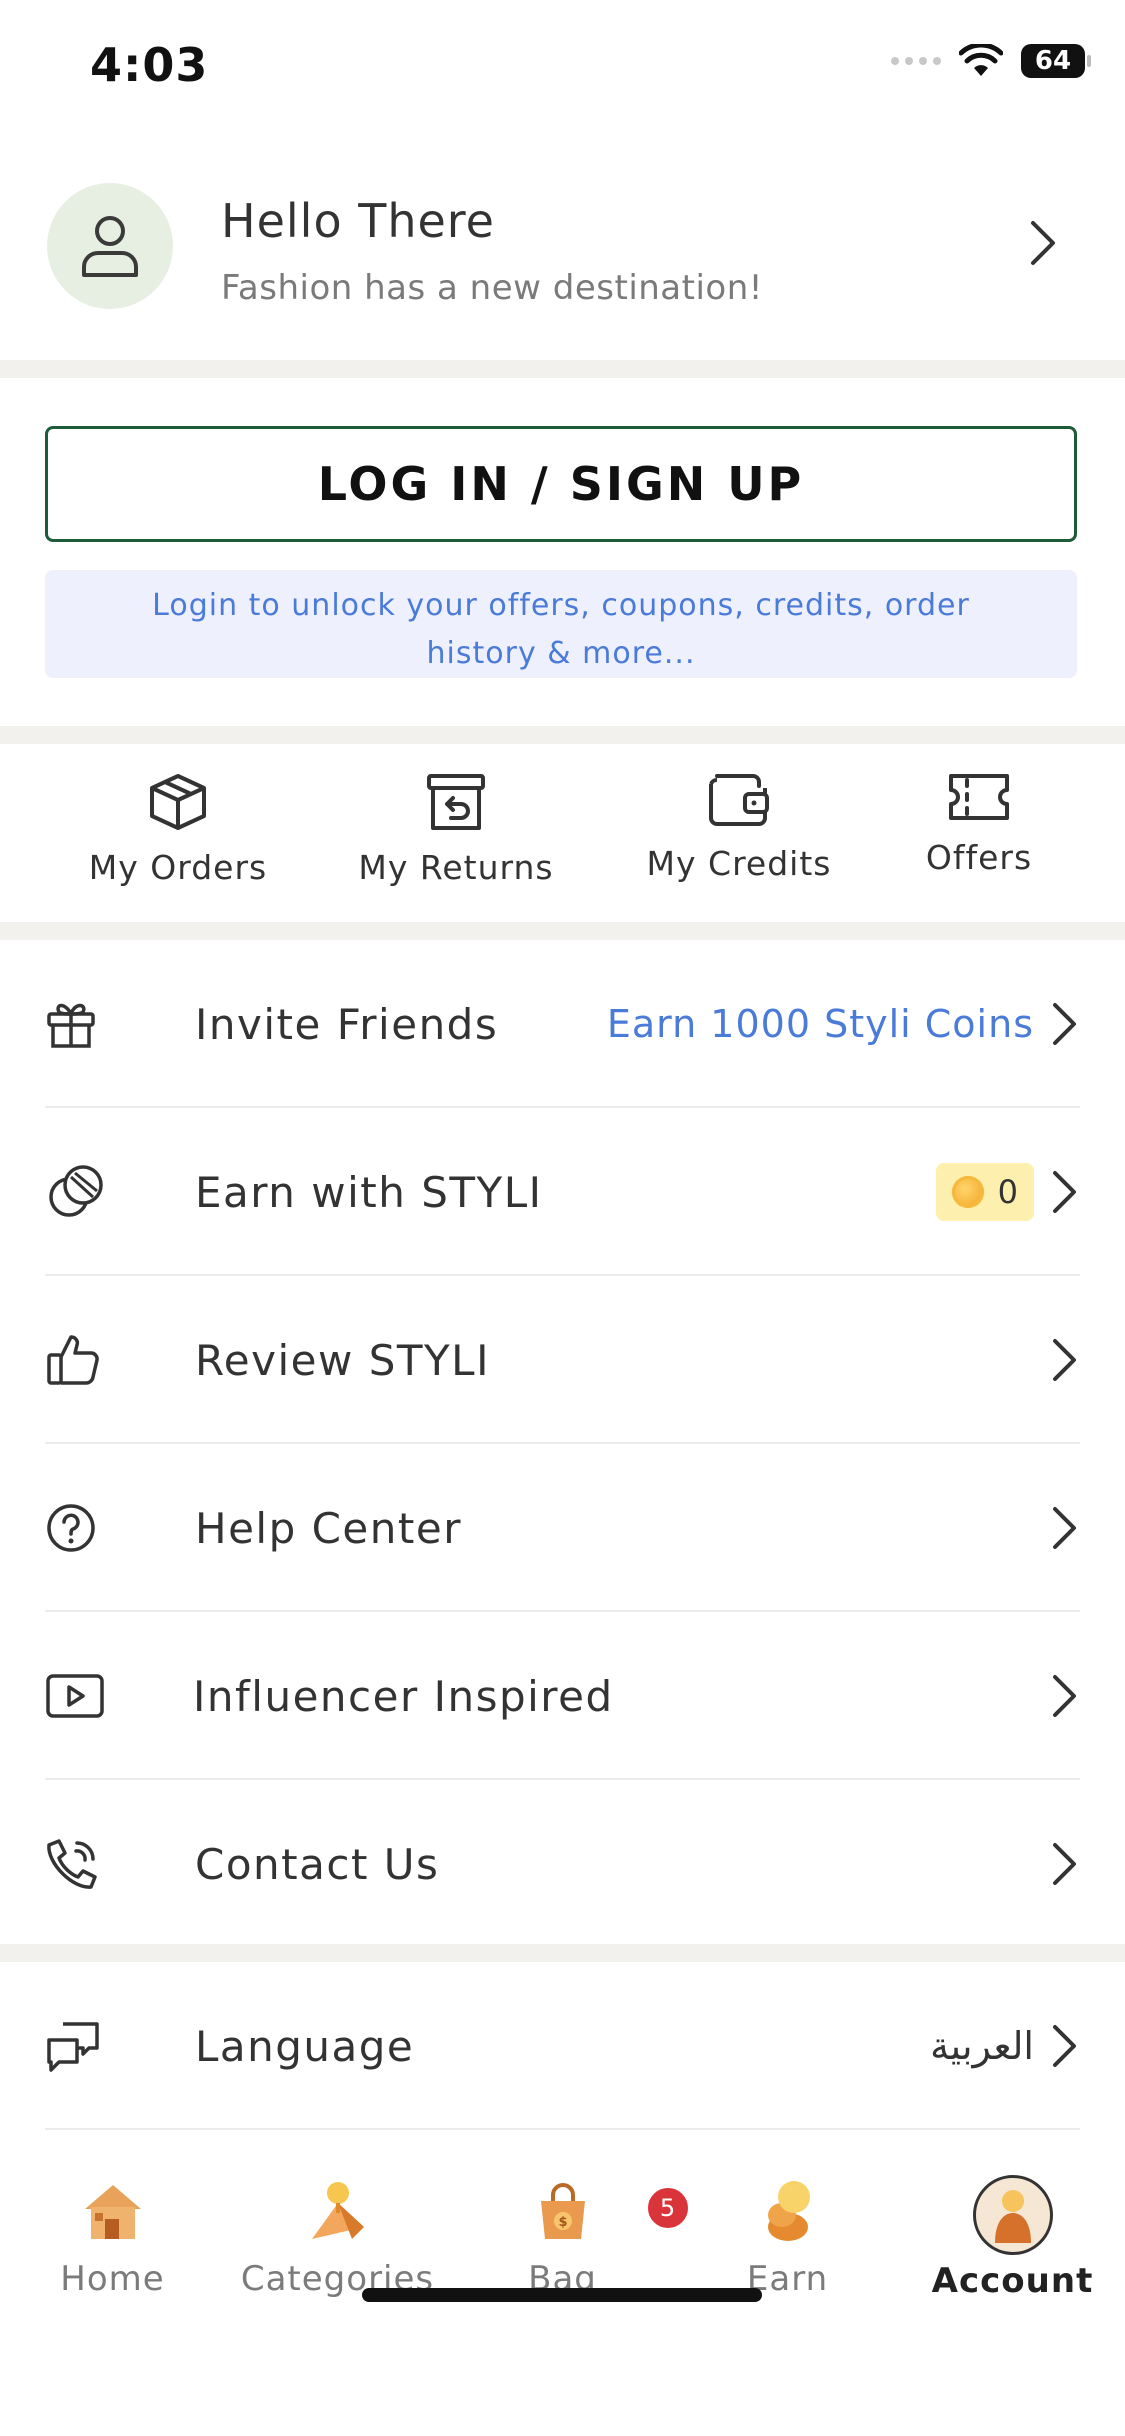  Describe the element at coordinates (562, 1528) in the screenshot. I see `menu-item-help-center: Help Center` at that location.